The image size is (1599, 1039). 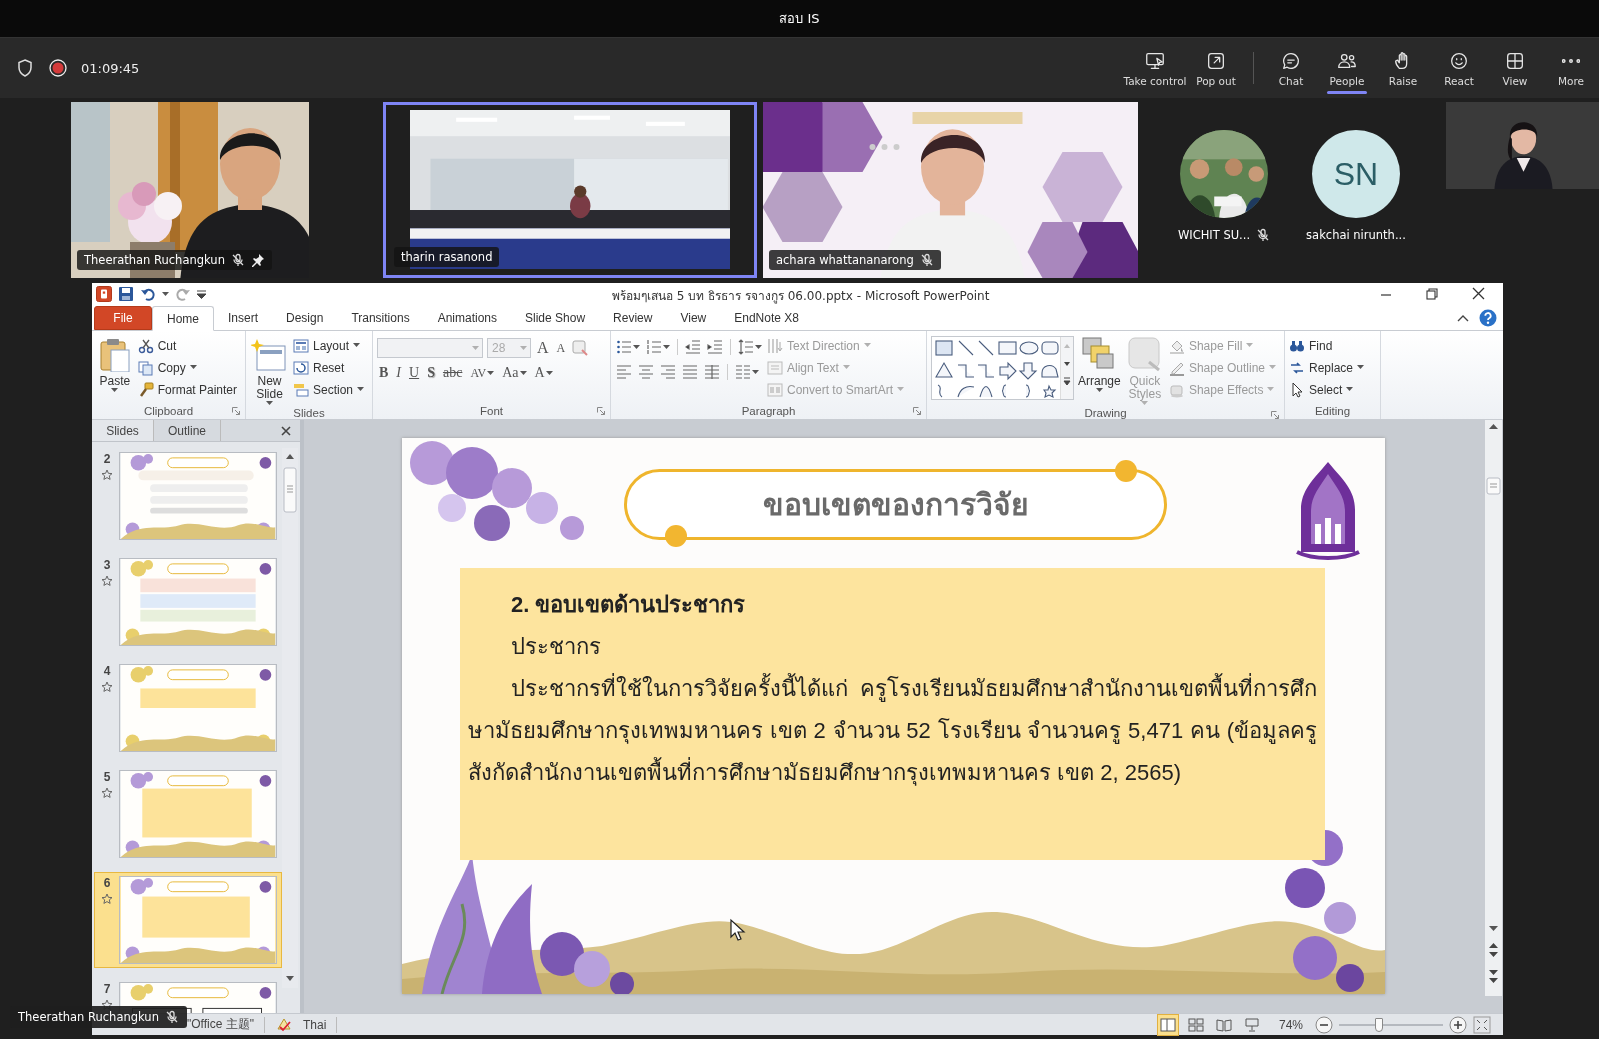 What do you see at coordinates (1482, 1024) in the screenshot?
I see `fit-to-window-icon` at bounding box center [1482, 1024].